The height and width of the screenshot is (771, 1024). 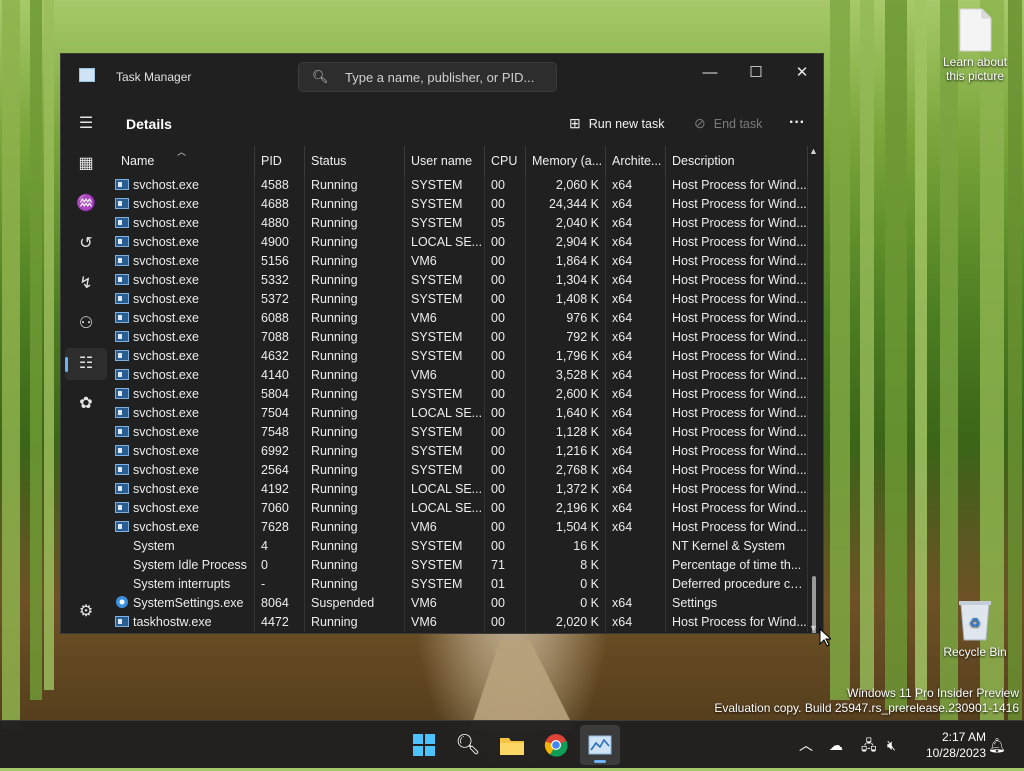 I want to click on performance-nav-icon: ♒, so click(x=86, y=204).